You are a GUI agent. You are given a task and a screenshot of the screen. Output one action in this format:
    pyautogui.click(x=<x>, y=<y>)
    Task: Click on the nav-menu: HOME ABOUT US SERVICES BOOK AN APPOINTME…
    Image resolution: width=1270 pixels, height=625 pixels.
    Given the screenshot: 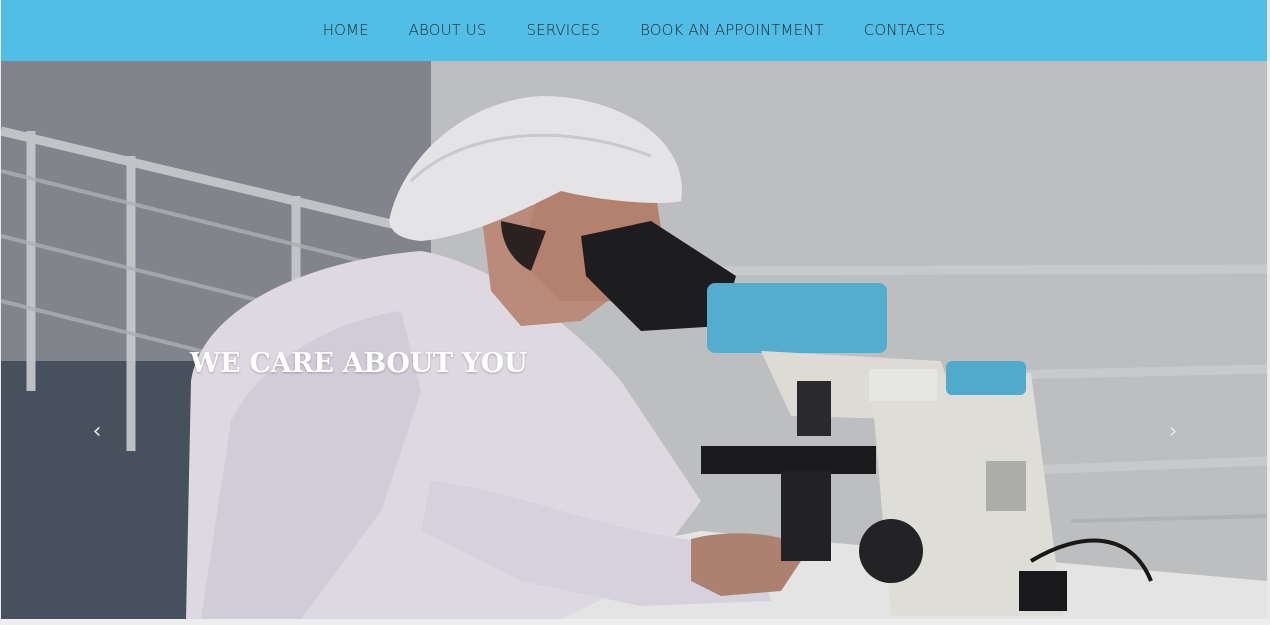 What is the action you would take?
    pyautogui.click(x=634, y=30)
    